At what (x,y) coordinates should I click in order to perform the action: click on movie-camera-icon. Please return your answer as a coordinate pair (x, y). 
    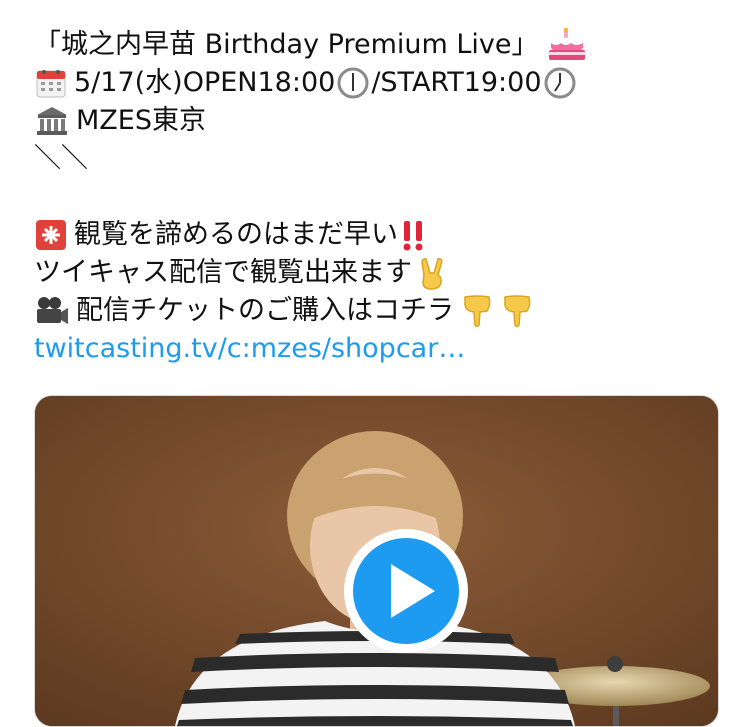
    Looking at the image, I should click on (52, 311).